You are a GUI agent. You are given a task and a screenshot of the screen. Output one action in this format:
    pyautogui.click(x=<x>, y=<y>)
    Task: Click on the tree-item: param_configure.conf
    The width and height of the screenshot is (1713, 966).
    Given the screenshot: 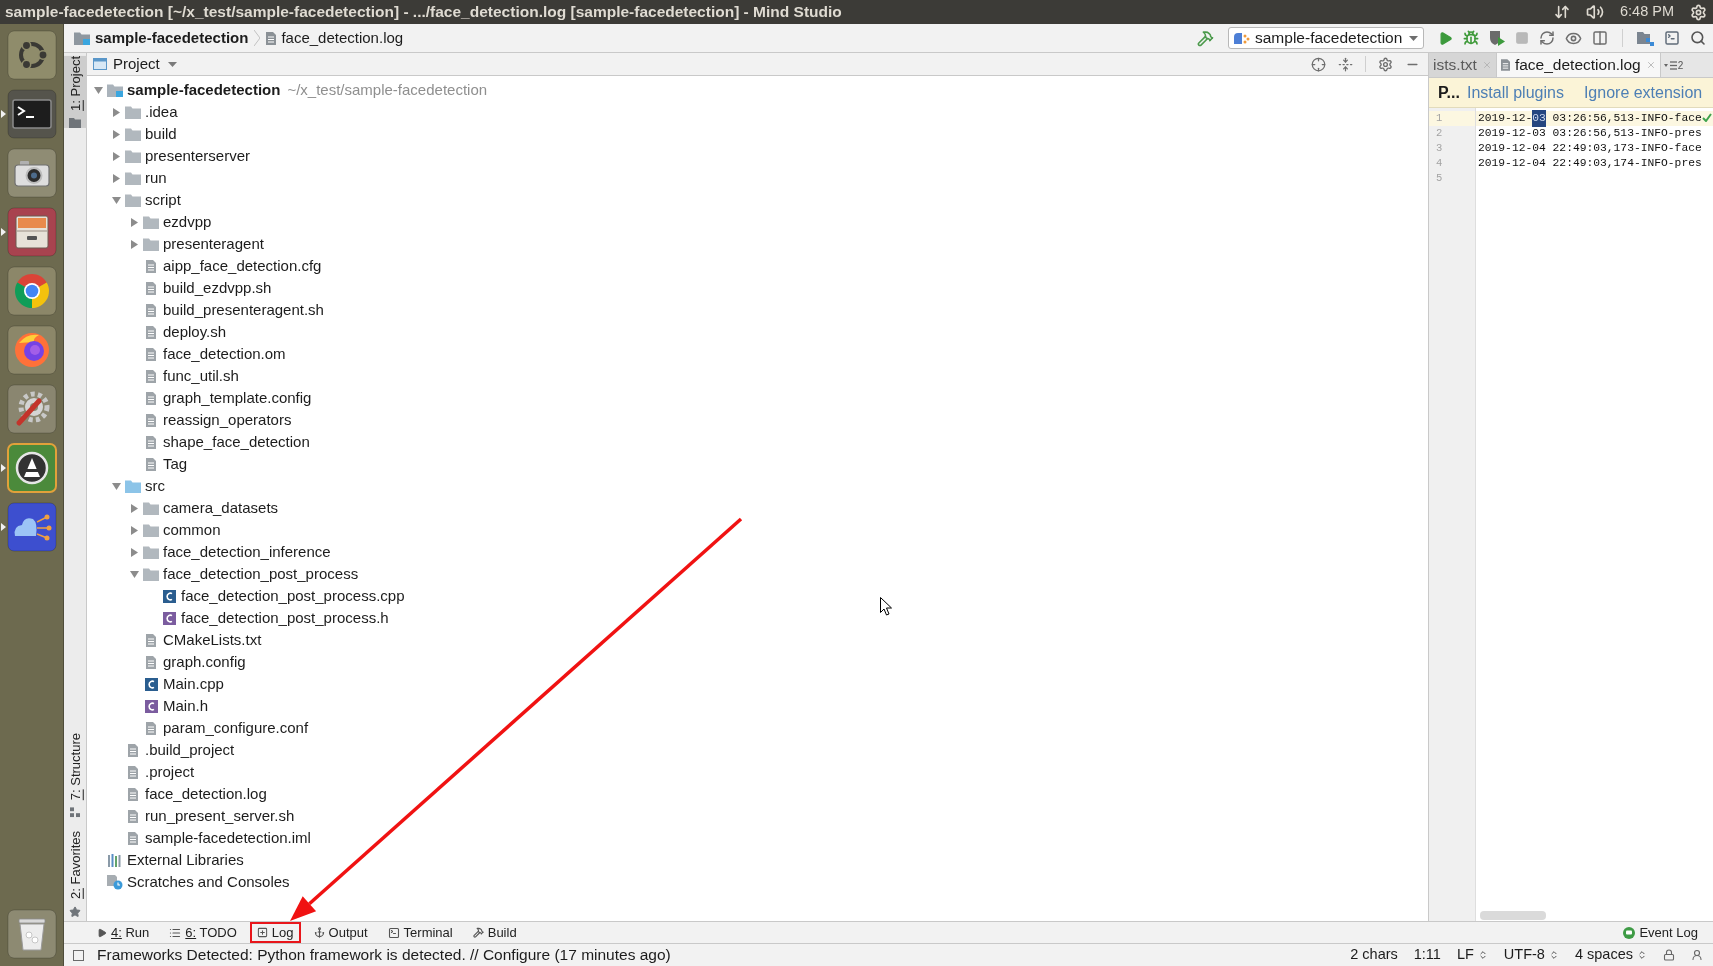 What is the action you would take?
    pyautogui.click(x=236, y=728)
    